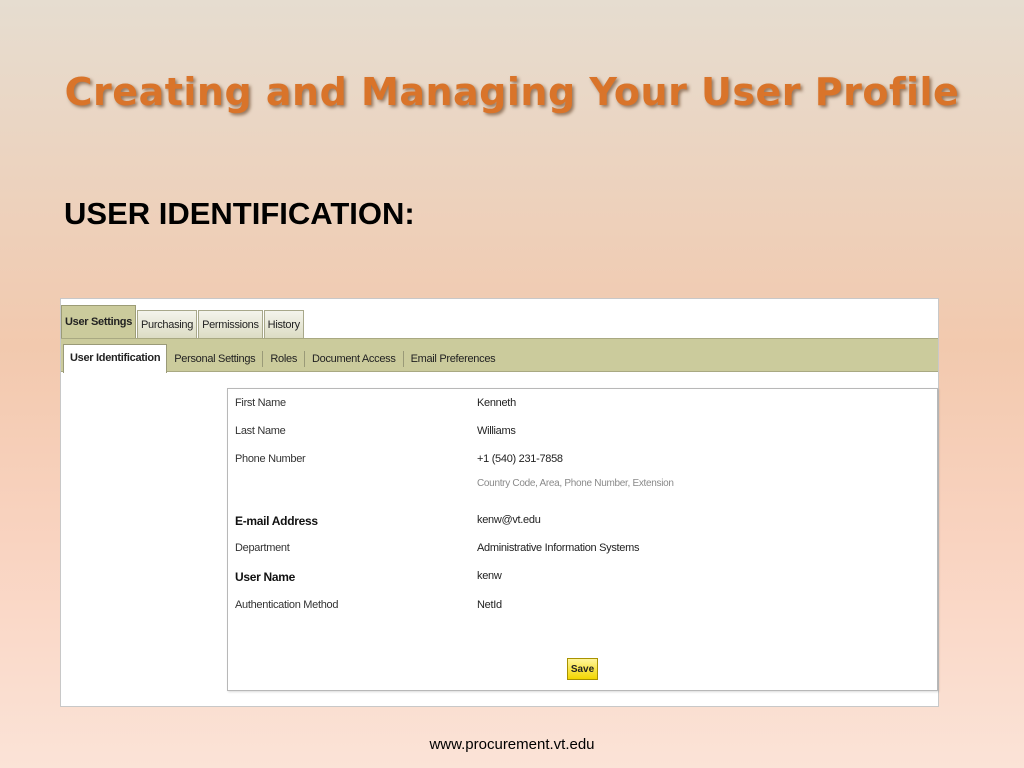 This screenshot has width=1024, height=768. Describe the element at coordinates (520, 459) in the screenshot. I see `phone-value: +1 (540) 231-7858` at that location.